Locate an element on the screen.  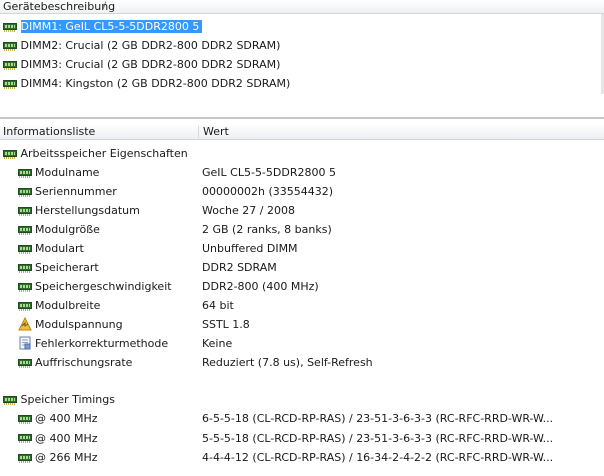
field-label: Modulart is located at coordinates (59, 248).